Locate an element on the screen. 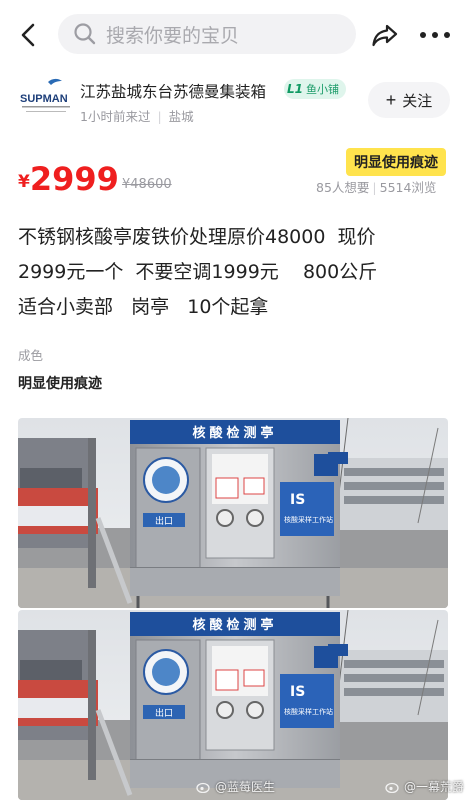  condition-label: 成色 is located at coordinates (31, 355).